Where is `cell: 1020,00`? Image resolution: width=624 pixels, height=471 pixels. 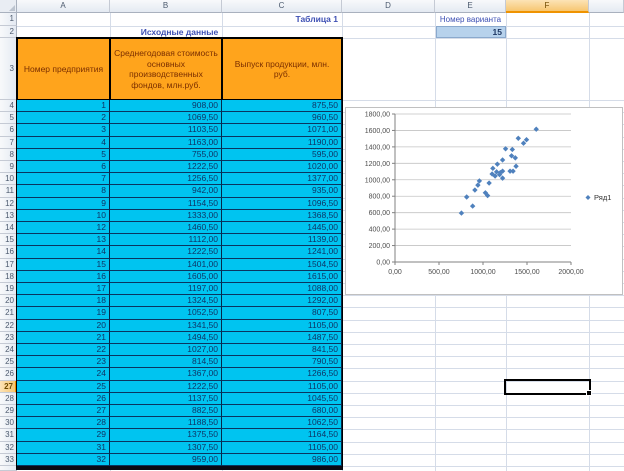 cell: 1020,00 is located at coordinates (282, 167).